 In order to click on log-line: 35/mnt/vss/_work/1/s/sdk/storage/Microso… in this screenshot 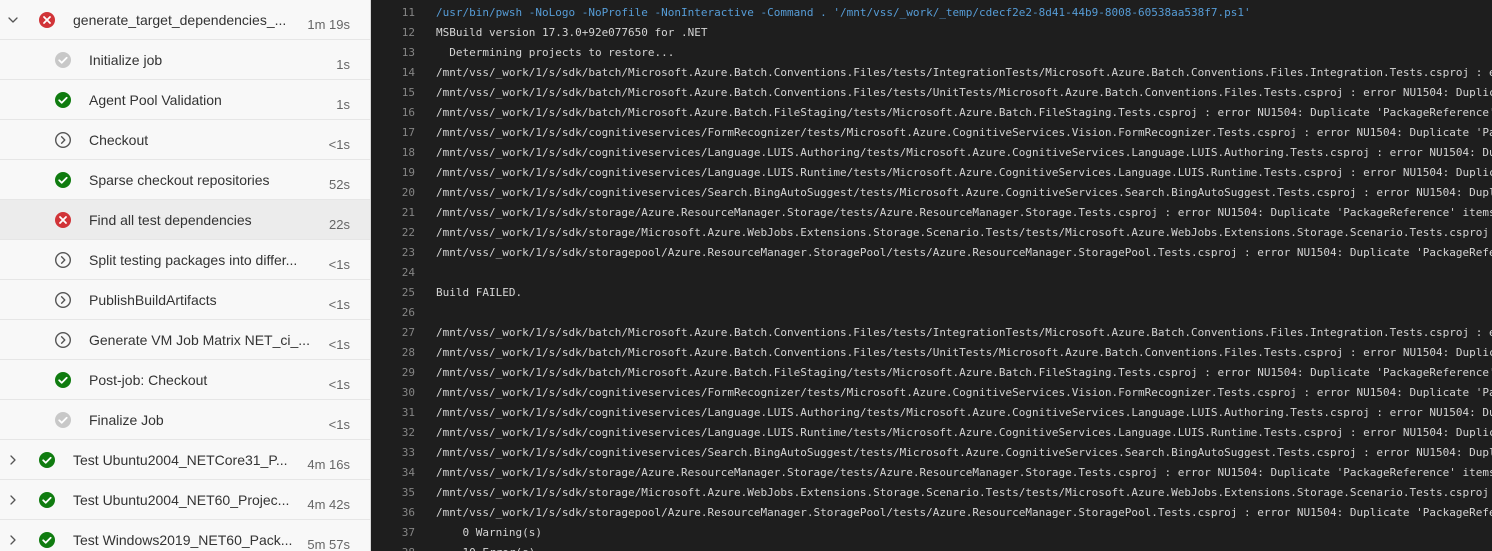, I will do `click(931, 493)`.